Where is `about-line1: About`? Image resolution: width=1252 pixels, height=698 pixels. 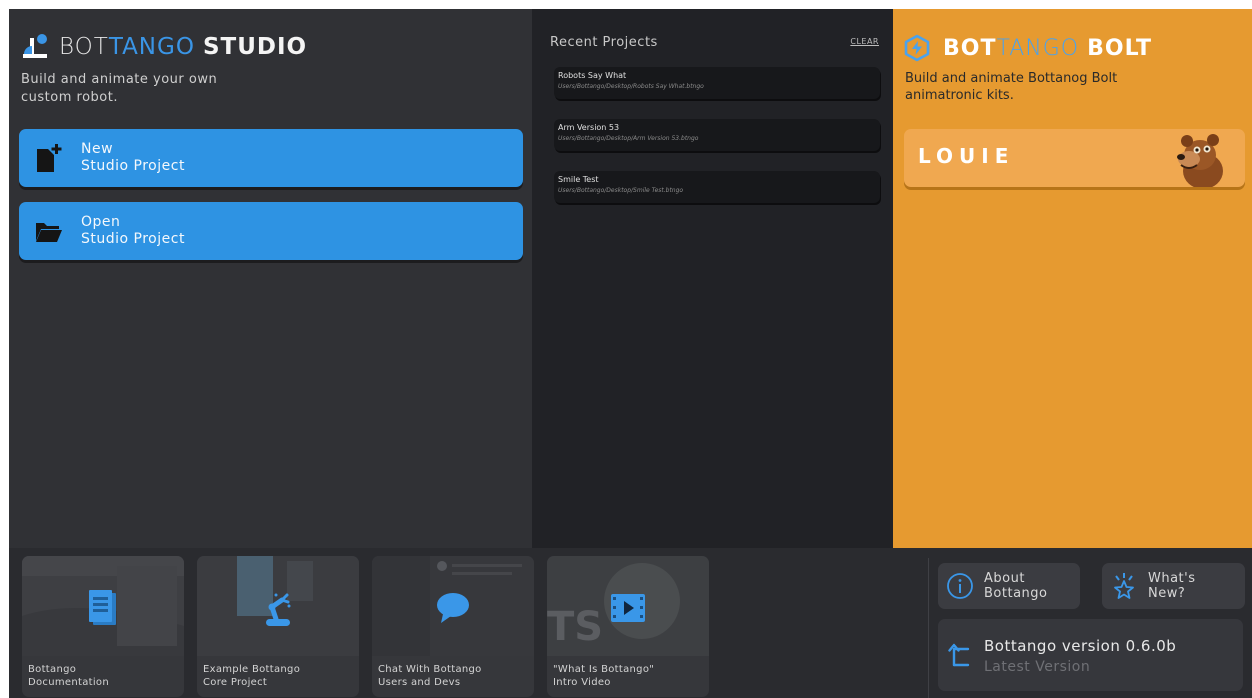
about-line1: About is located at coordinates (1004, 578).